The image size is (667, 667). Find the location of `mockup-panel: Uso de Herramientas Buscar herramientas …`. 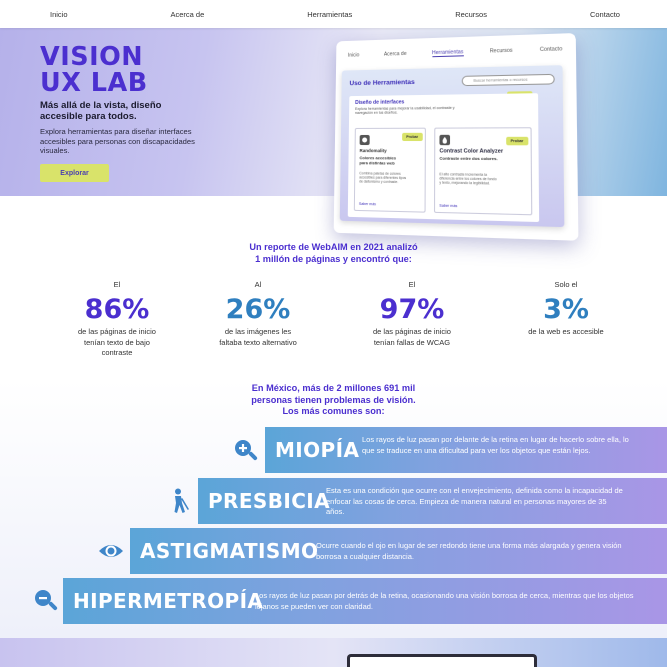

mockup-panel: Uso de Herramientas Buscar herramientas … is located at coordinates (452, 146).